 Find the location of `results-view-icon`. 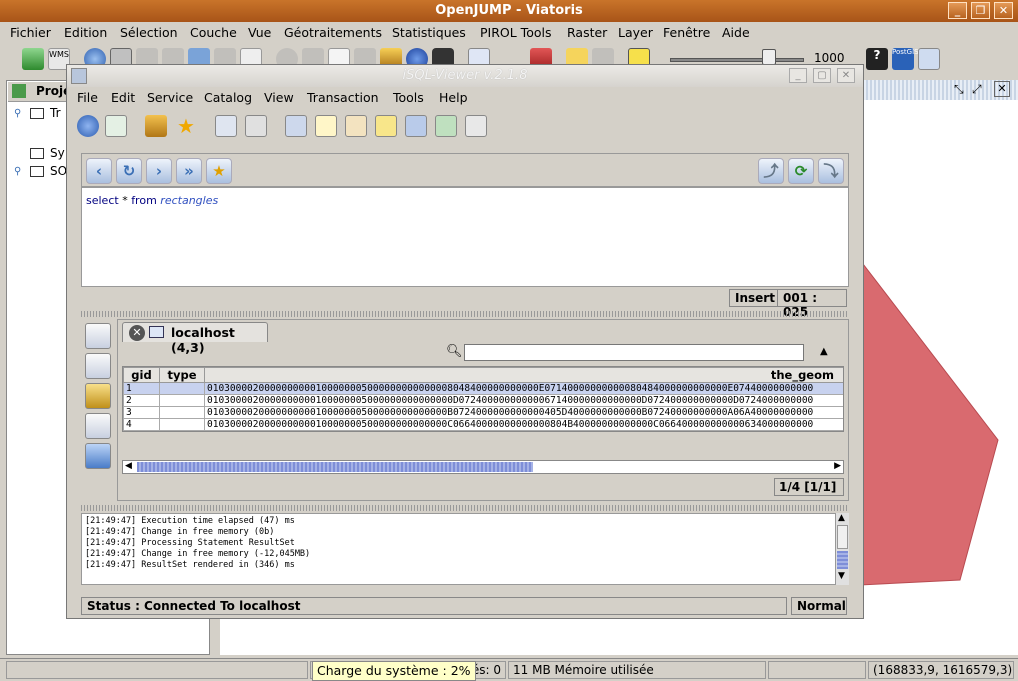

results-view-icon is located at coordinates (98, 336).